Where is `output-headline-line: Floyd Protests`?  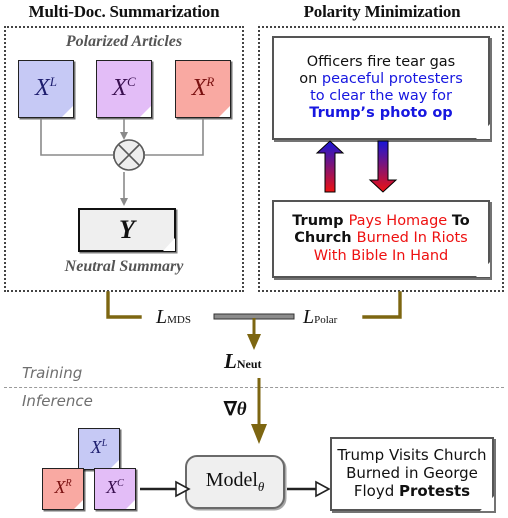 output-headline-line: Floyd Protests is located at coordinates (412, 490).